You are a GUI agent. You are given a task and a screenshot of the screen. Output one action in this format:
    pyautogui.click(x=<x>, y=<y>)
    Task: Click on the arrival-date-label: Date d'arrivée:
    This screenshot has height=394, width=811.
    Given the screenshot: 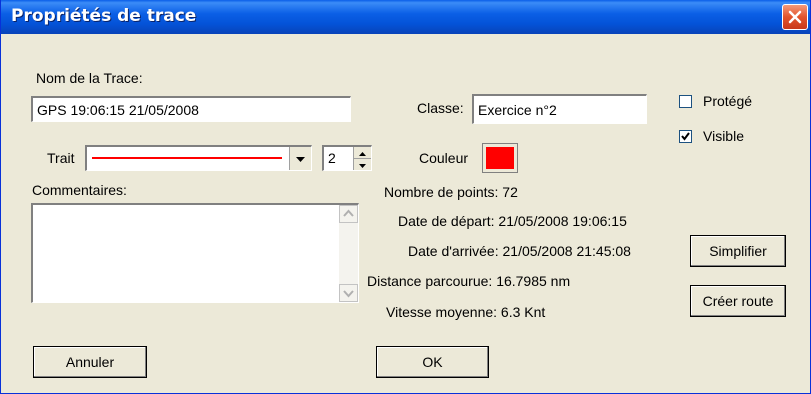 What is the action you would take?
    pyautogui.click(x=453, y=251)
    